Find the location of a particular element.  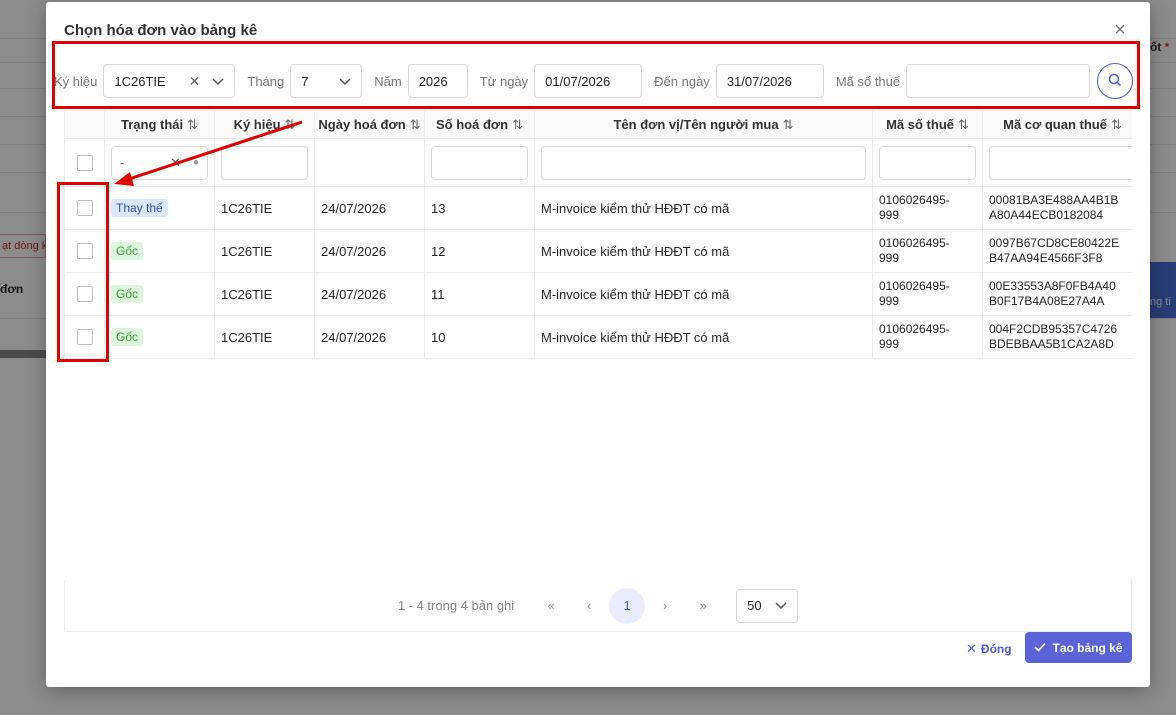

create-statement-label: Tạo bảng kê is located at coordinates (1087, 647).